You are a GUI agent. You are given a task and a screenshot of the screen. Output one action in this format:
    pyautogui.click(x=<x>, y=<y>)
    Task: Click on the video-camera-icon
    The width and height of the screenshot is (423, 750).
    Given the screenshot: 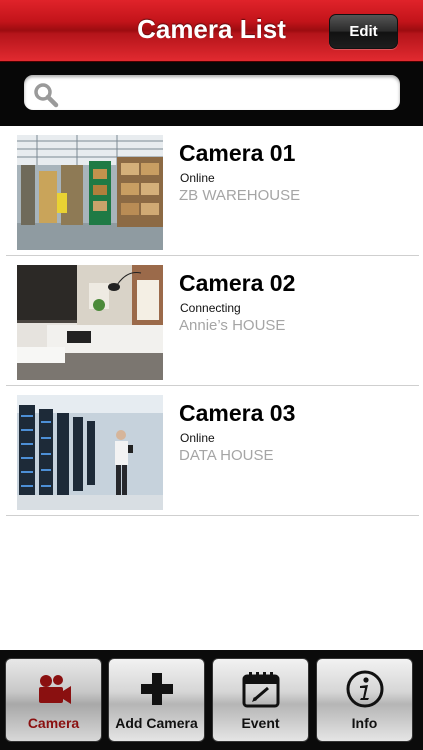 What is the action you would take?
    pyautogui.click(x=54, y=689)
    